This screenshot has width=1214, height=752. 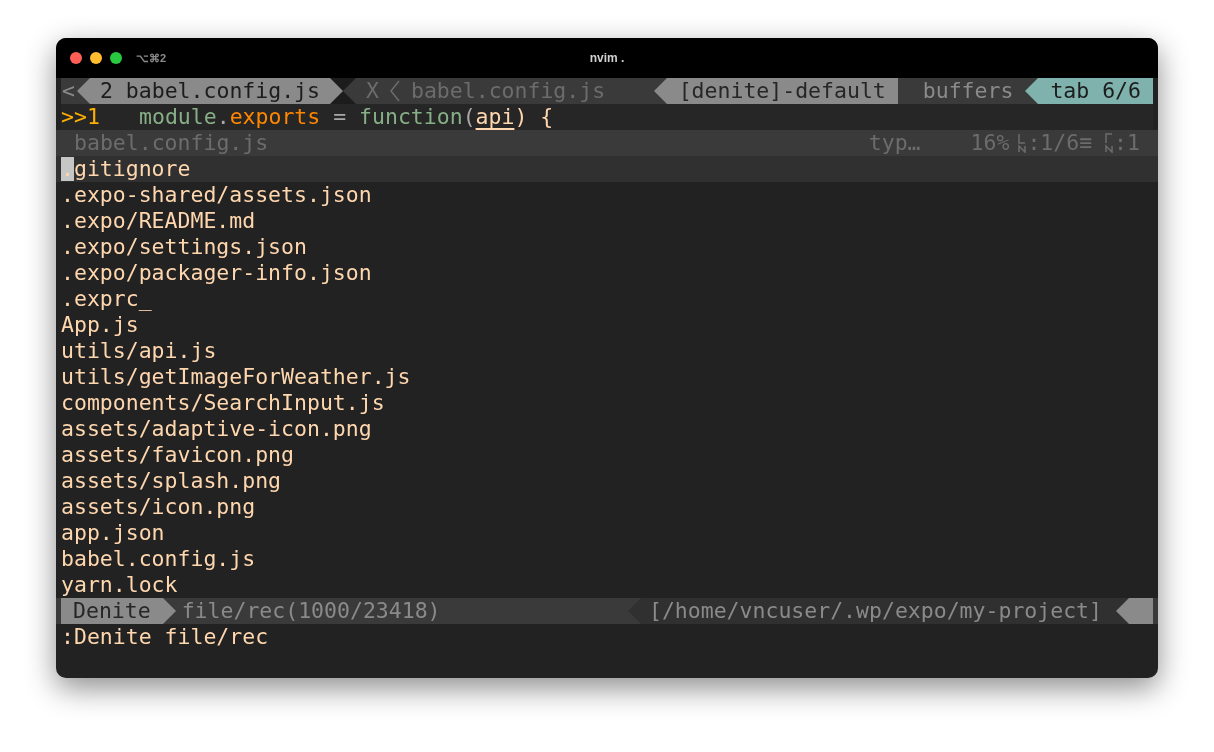 What do you see at coordinates (607, 559) in the screenshot?
I see `candidate-row: babel.config.js` at bounding box center [607, 559].